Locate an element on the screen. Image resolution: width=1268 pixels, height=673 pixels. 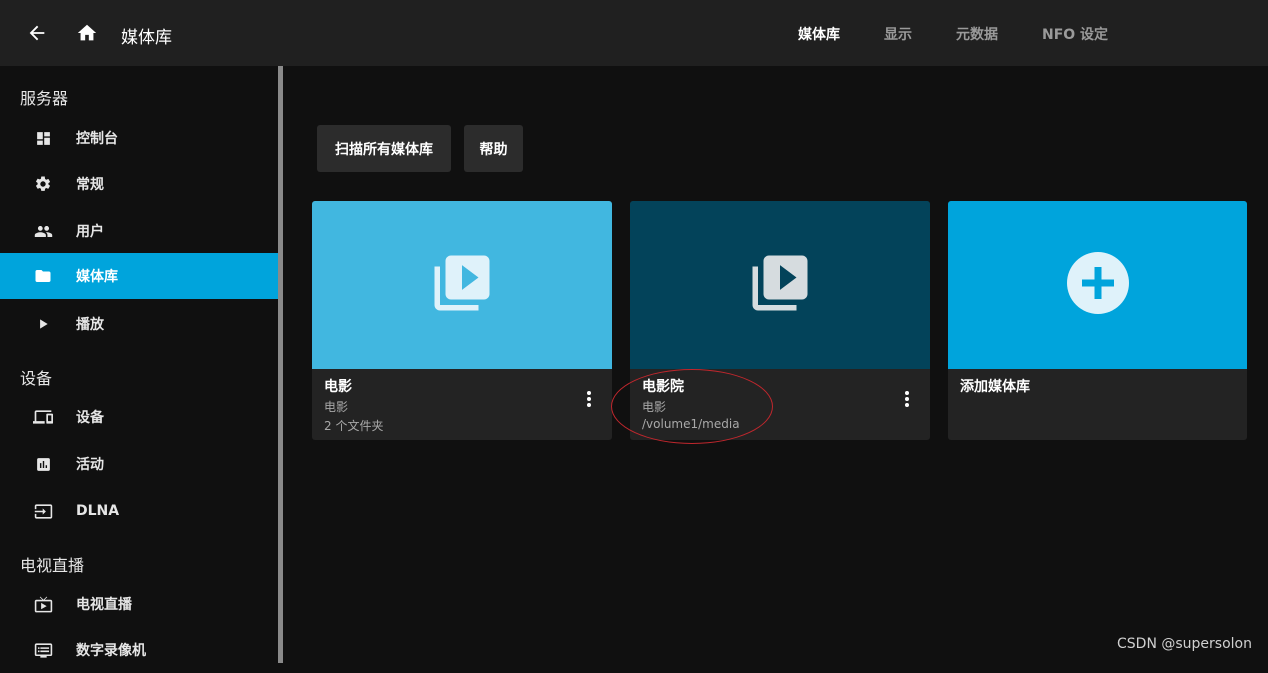
activity-icon is located at coordinates (43, 464).